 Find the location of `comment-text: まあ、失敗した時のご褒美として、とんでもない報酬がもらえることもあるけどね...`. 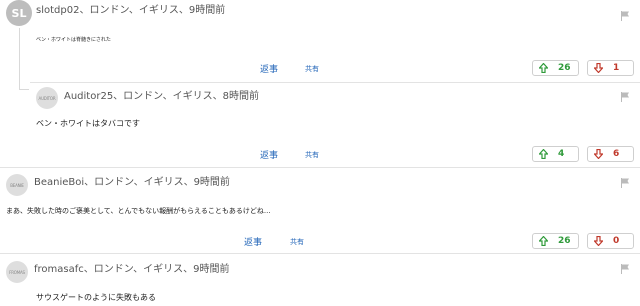

comment-text: まあ、失敗した時のご褒美として、とんでもない報酬がもらえることもあるけどね... is located at coordinates (138, 211).